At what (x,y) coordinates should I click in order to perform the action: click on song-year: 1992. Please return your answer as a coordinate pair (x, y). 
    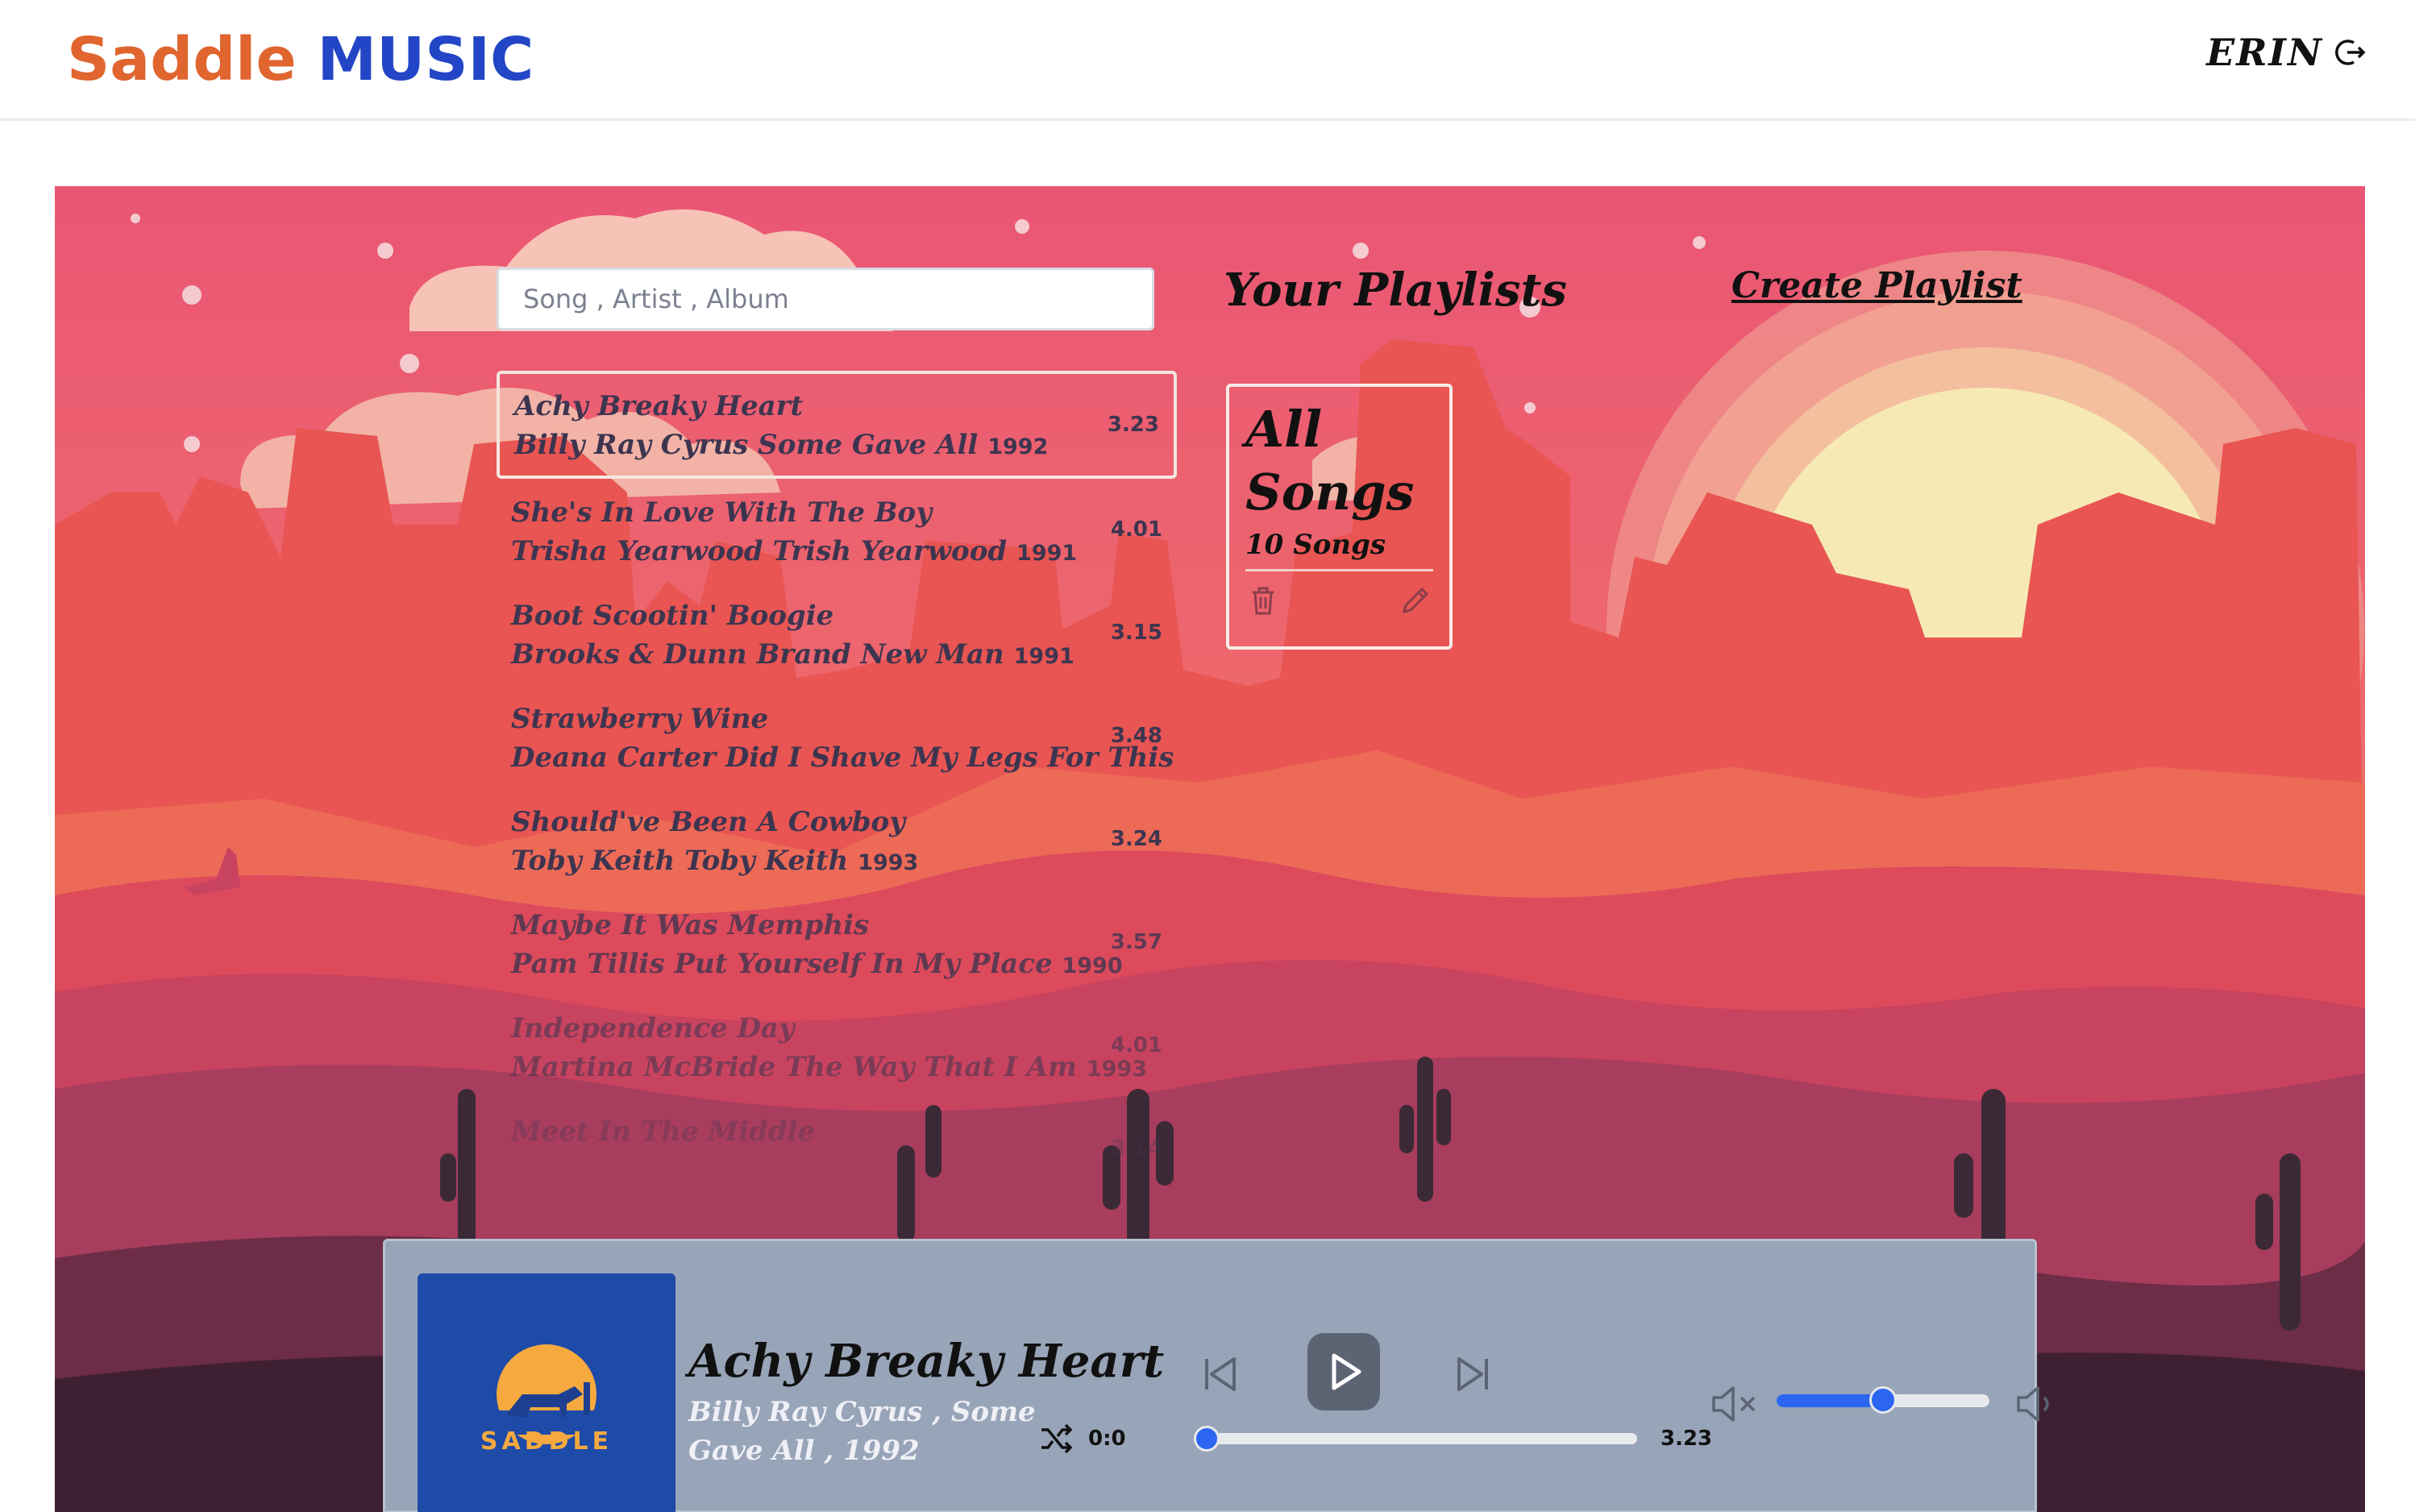
    Looking at the image, I should click on (1018, 446).